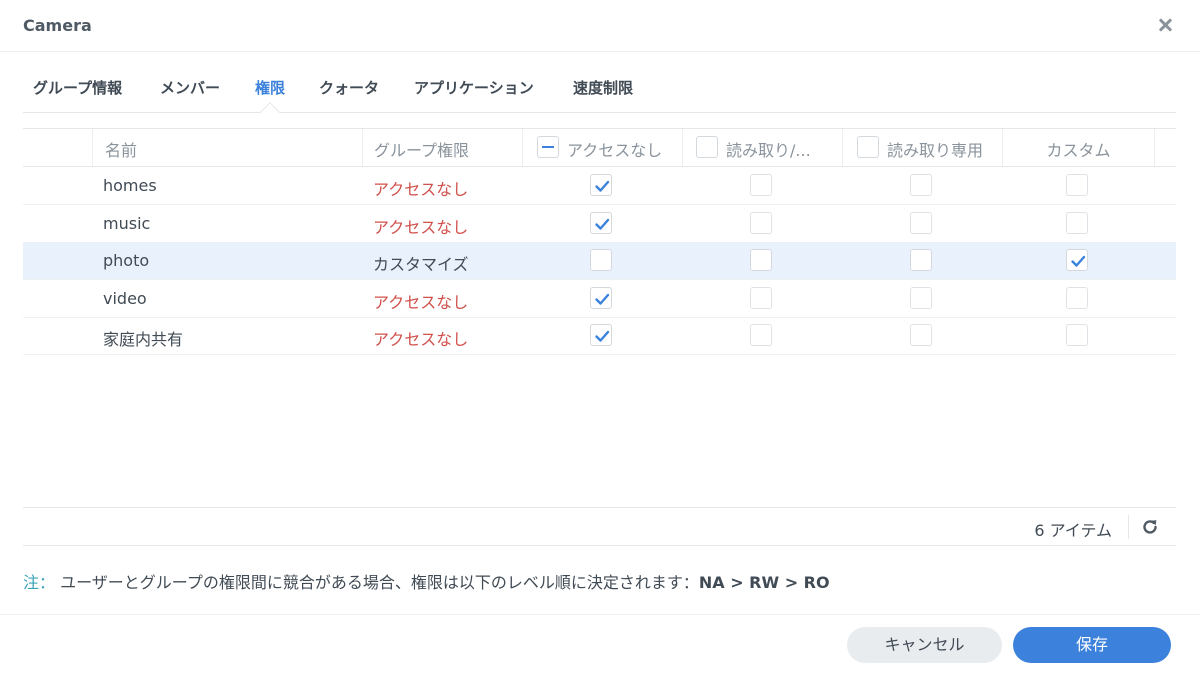 The height and width of the screenshot is (673, 1200). I want to click on grid-footer: 6 アイテム, so click(599, 526).